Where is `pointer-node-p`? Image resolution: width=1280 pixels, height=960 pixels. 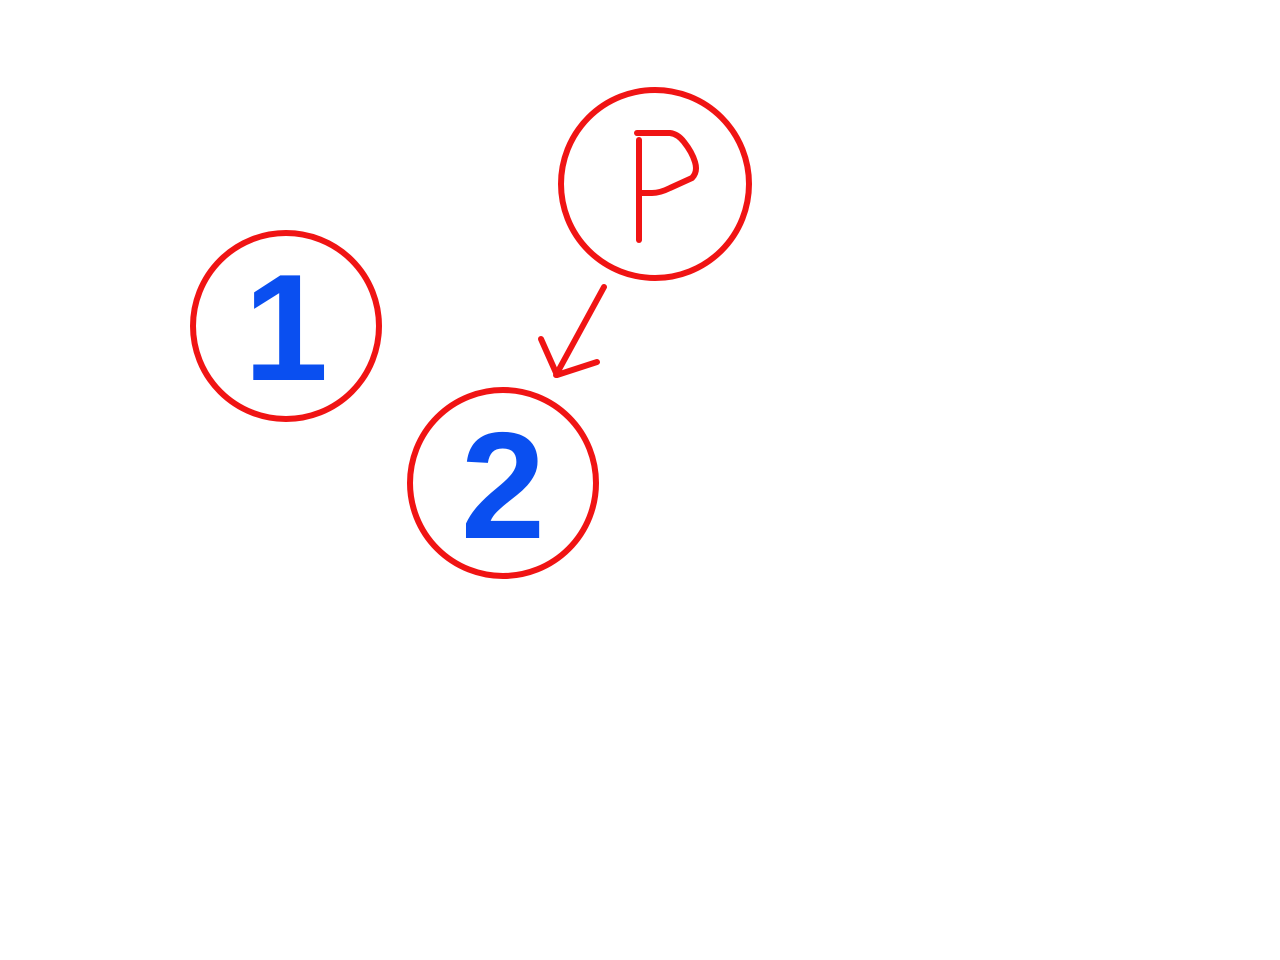
pointer-node-p is located at coordinates (655, 184).